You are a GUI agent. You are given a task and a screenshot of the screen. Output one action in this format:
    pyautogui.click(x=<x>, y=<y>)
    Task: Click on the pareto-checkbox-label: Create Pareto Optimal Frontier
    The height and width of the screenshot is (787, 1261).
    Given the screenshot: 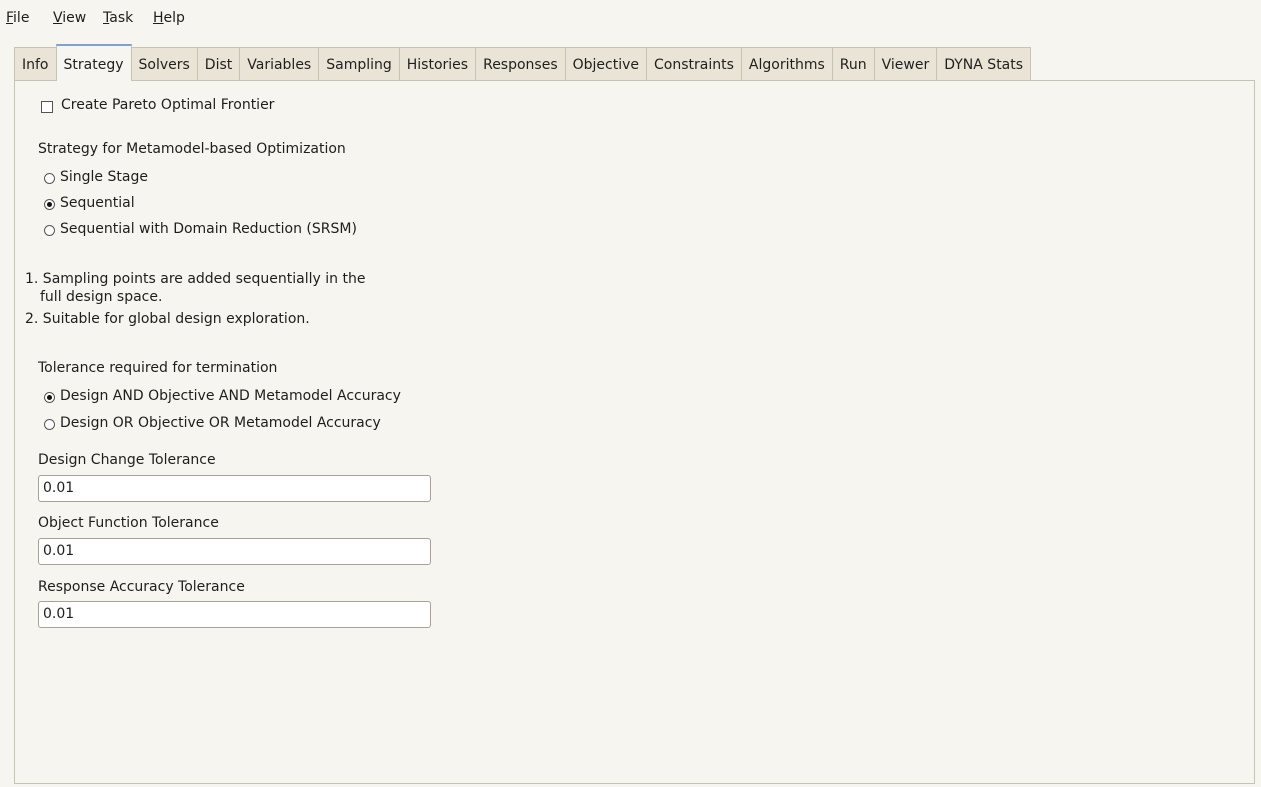 What is the action you would take?
    pyautogui.click(x=167, y=105)
    